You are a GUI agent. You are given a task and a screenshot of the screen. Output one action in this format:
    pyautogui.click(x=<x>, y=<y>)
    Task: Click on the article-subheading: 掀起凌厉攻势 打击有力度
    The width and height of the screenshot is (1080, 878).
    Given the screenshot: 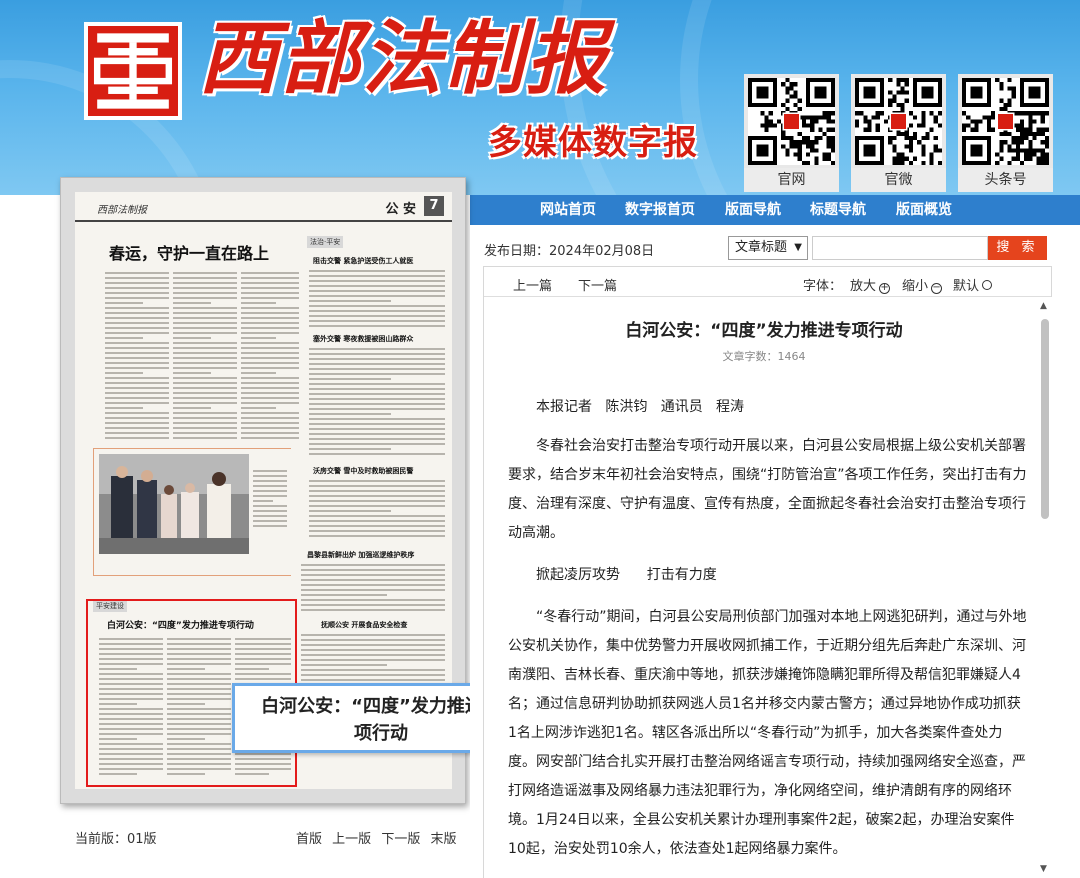 What is the action you would take?
    pyautogui.click(x=626, y=575)
    